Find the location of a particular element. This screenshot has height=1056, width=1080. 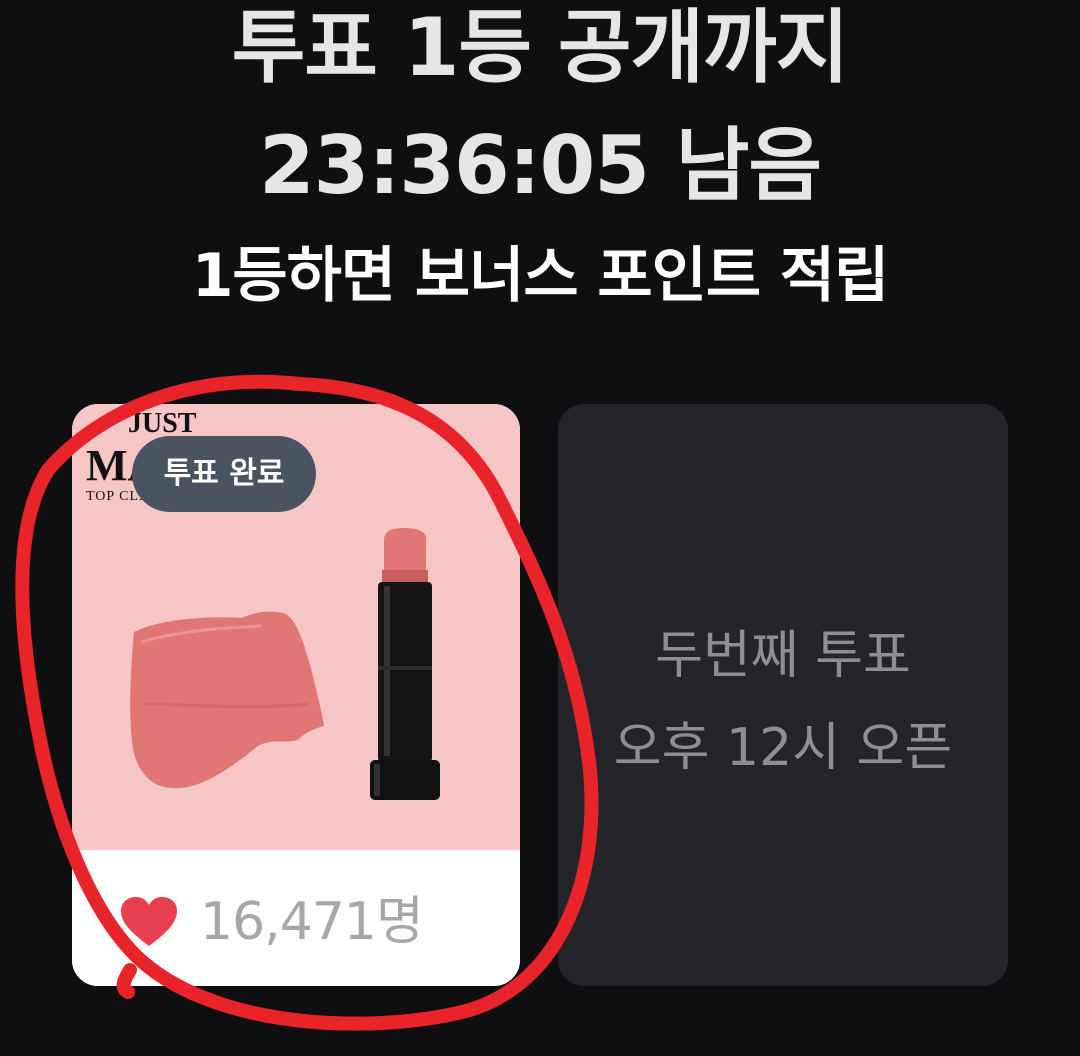

vote-count-row: 16,471명 is located at coordinates (296, 918).